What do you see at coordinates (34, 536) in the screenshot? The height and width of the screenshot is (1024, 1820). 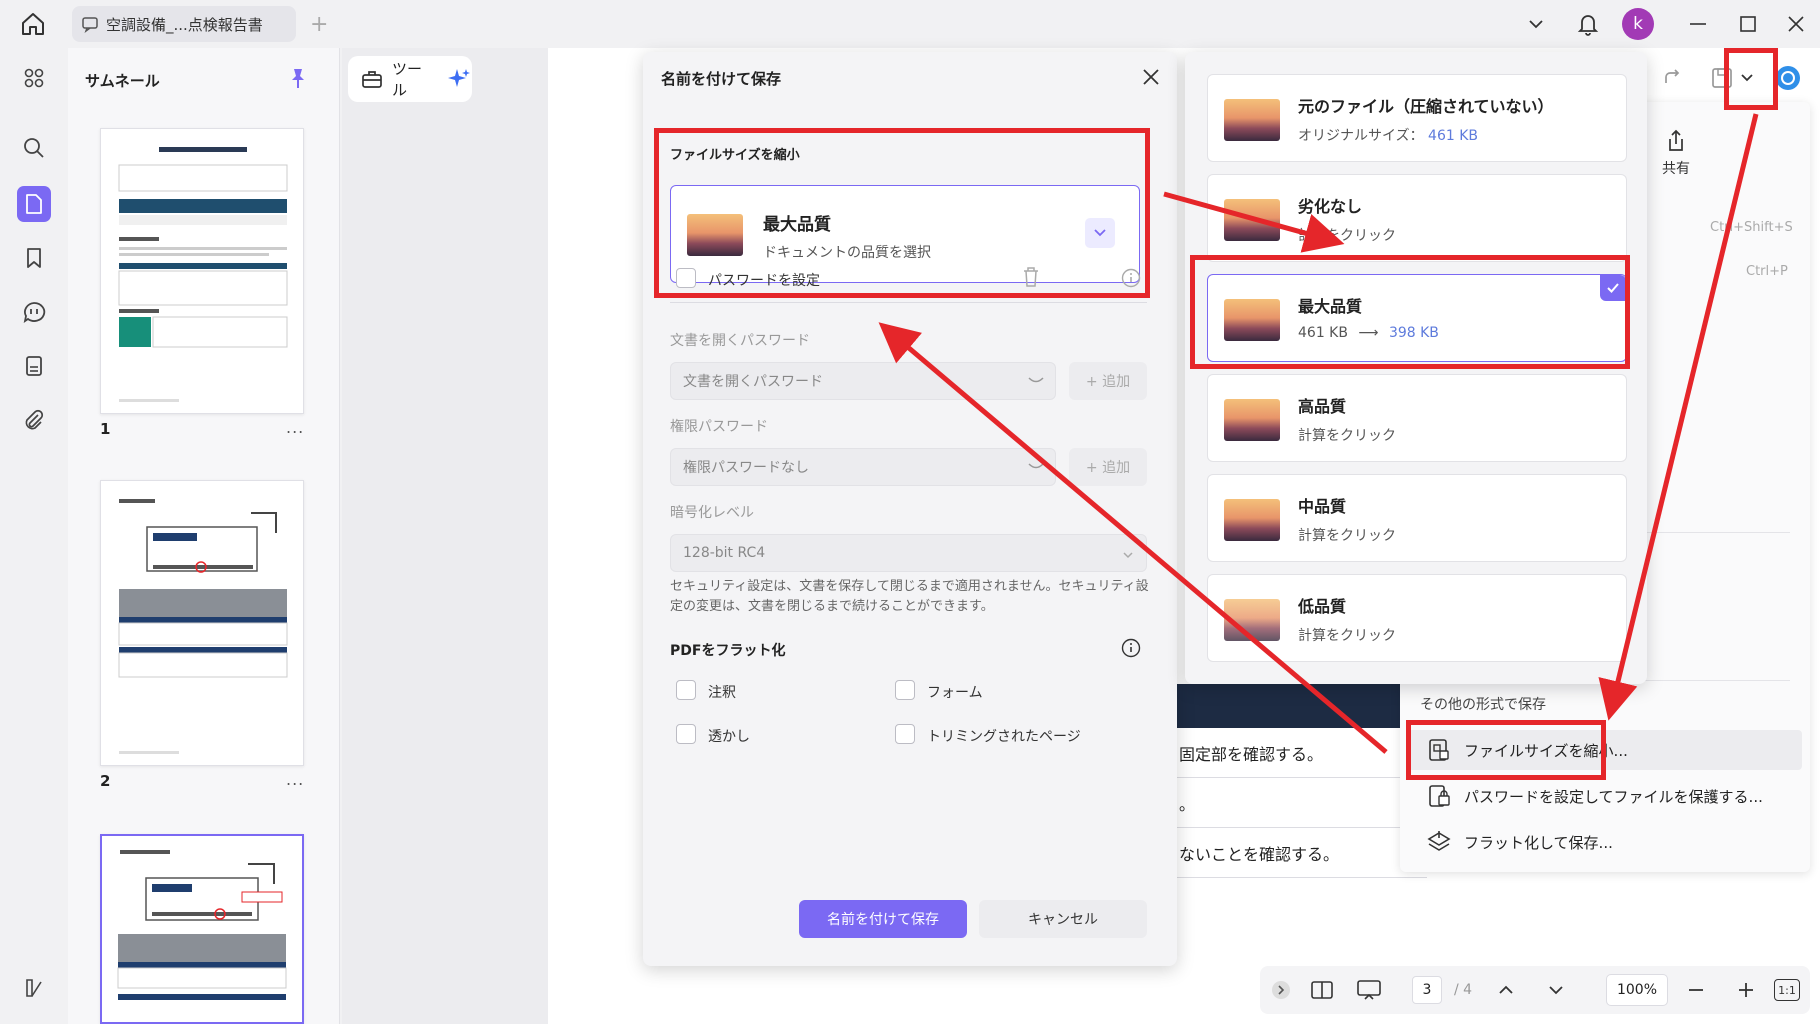 I see `left-icon-bar` at bounding box center [34, 536].